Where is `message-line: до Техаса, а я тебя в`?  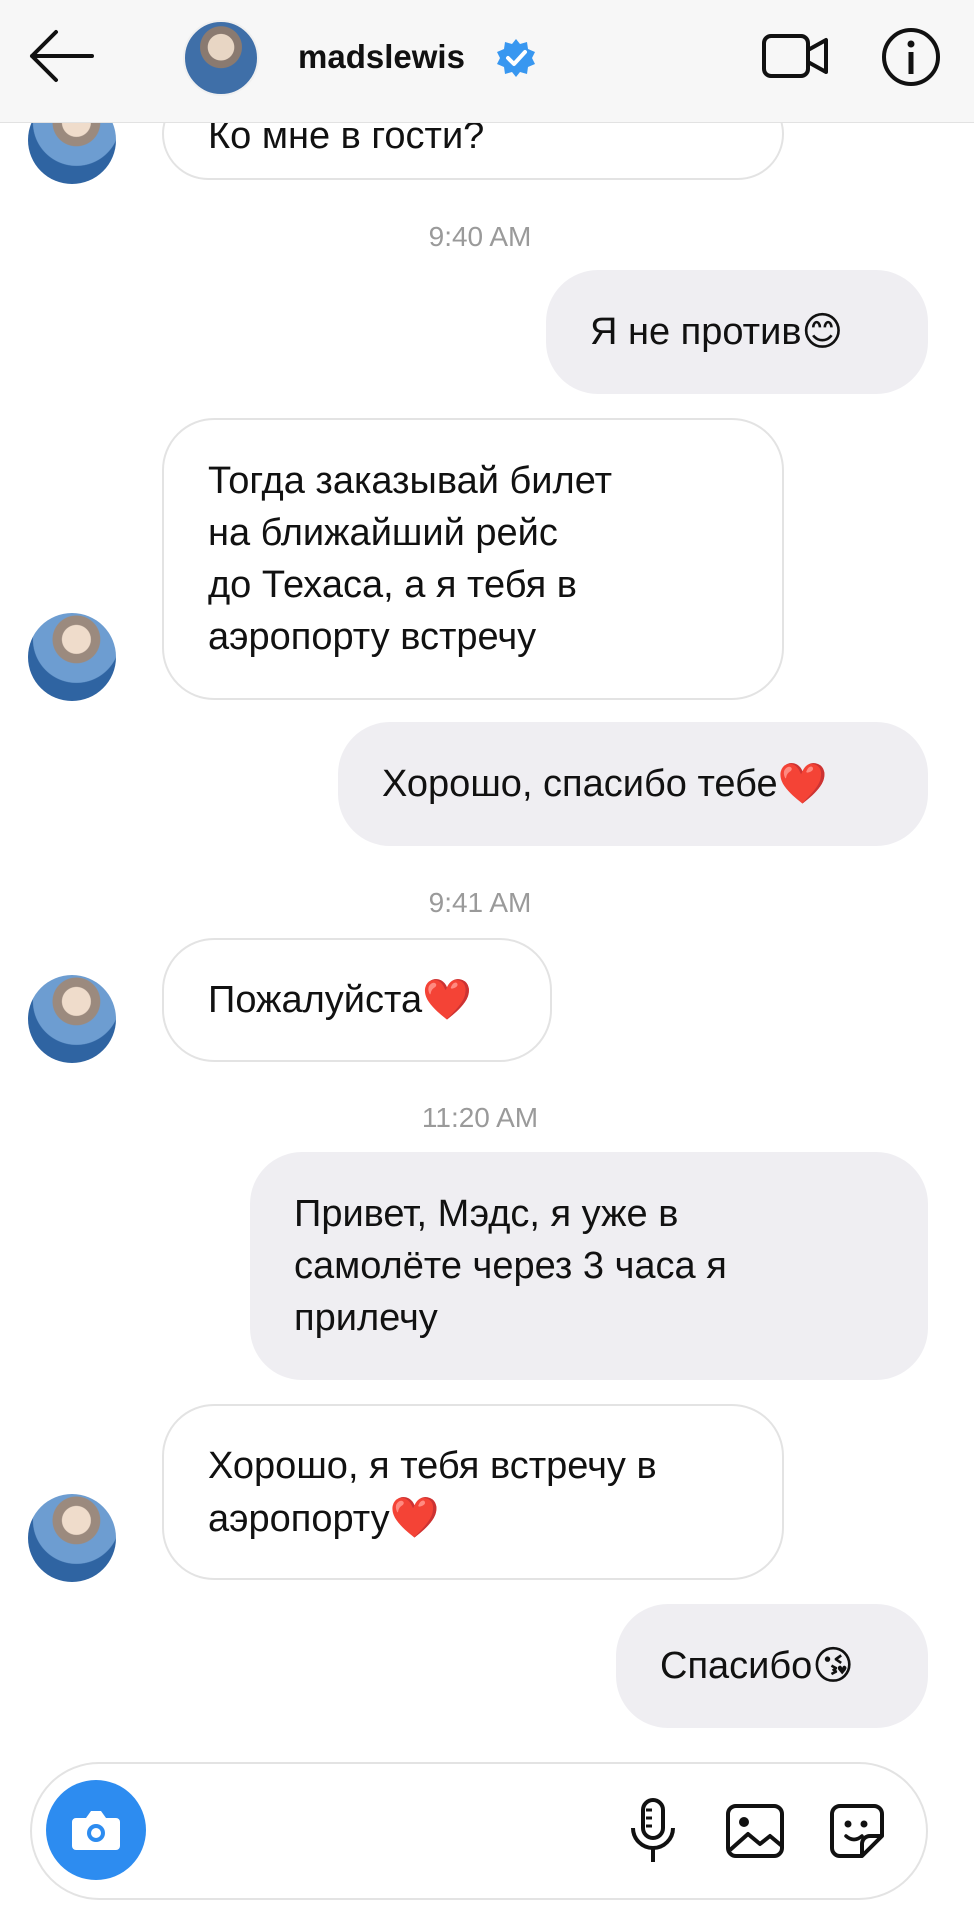 message-line: до Техаса, а я тебя в is located at coordinates (392, 585).